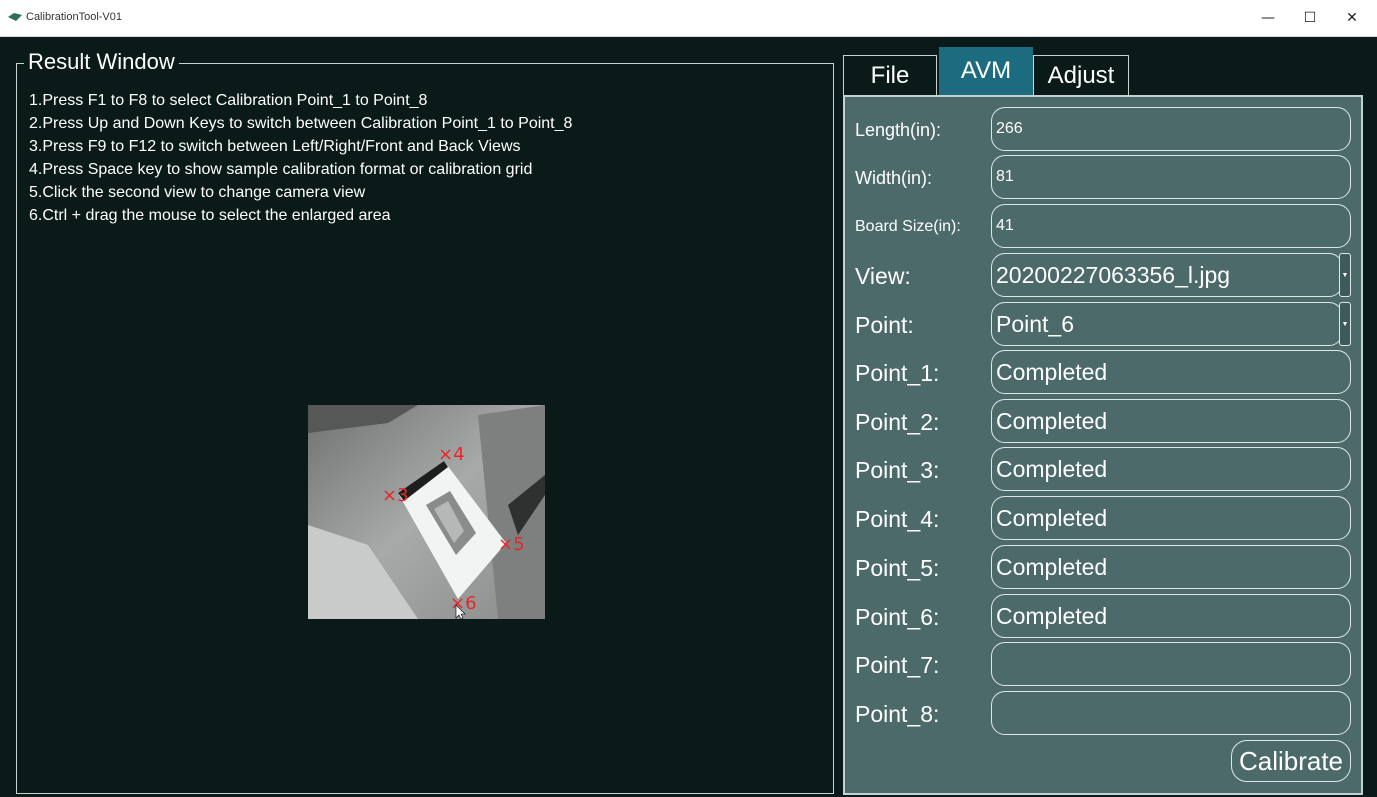  I want to click on point-6-label: Point_6:, so click(897, 616).